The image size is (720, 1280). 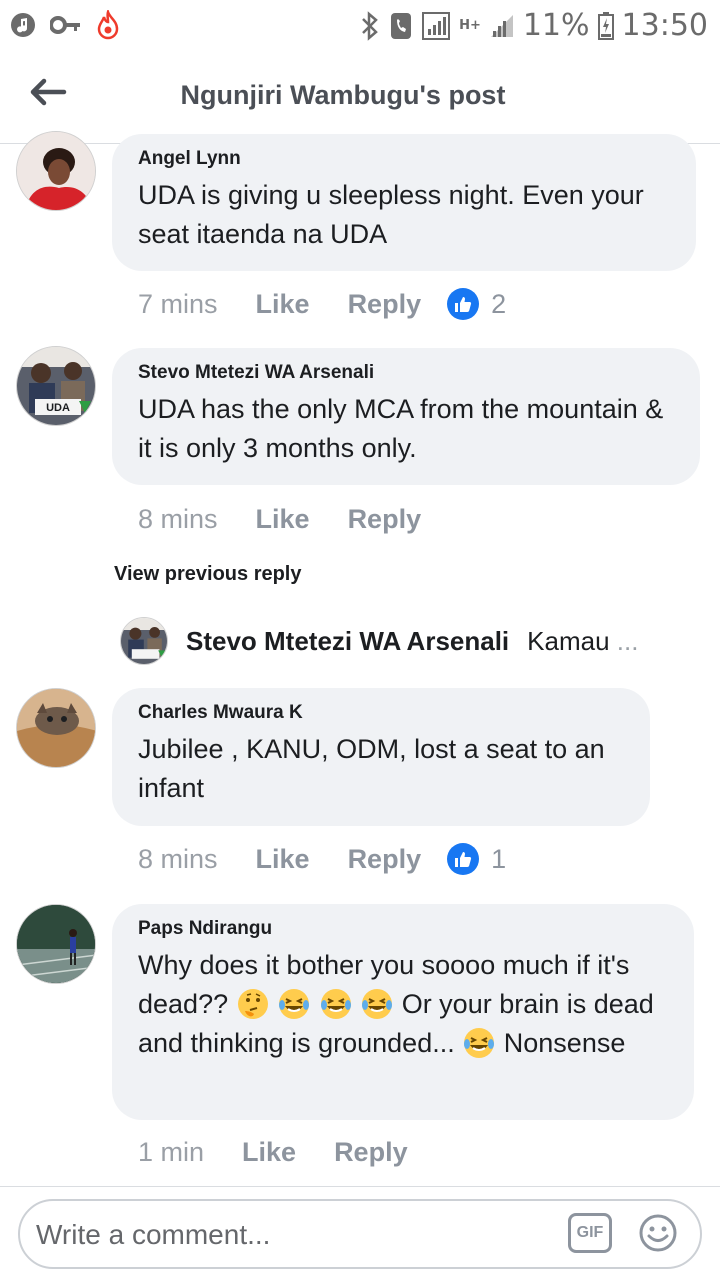 I want to click on gif-label: GIF, so click(x=590, y=1232).